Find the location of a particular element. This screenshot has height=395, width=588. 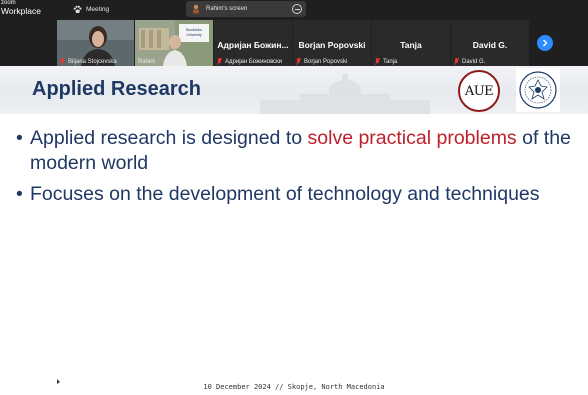

aue-logo: AUE is located at coordinates (479, 91).